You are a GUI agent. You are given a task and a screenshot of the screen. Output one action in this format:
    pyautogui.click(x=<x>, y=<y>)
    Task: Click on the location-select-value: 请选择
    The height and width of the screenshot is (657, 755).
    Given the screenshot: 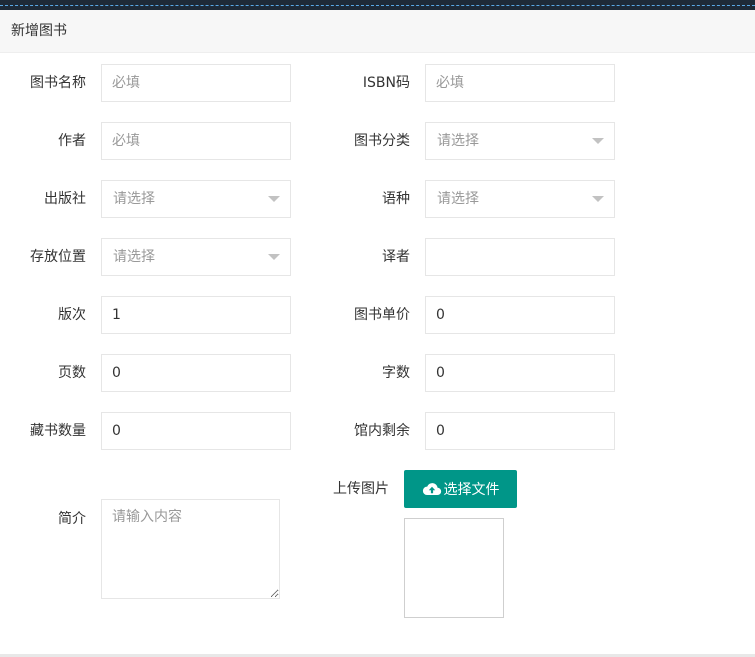 What is the action you would take?
    pyautogui.click(x=134, y=257)
    